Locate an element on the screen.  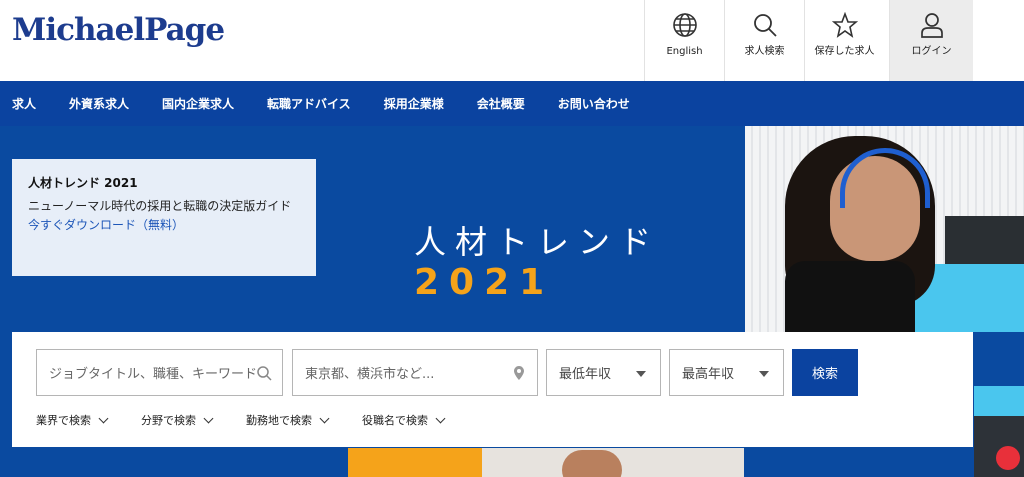
nav-item-jobs: 求人 is located at coordinates (24, 103).